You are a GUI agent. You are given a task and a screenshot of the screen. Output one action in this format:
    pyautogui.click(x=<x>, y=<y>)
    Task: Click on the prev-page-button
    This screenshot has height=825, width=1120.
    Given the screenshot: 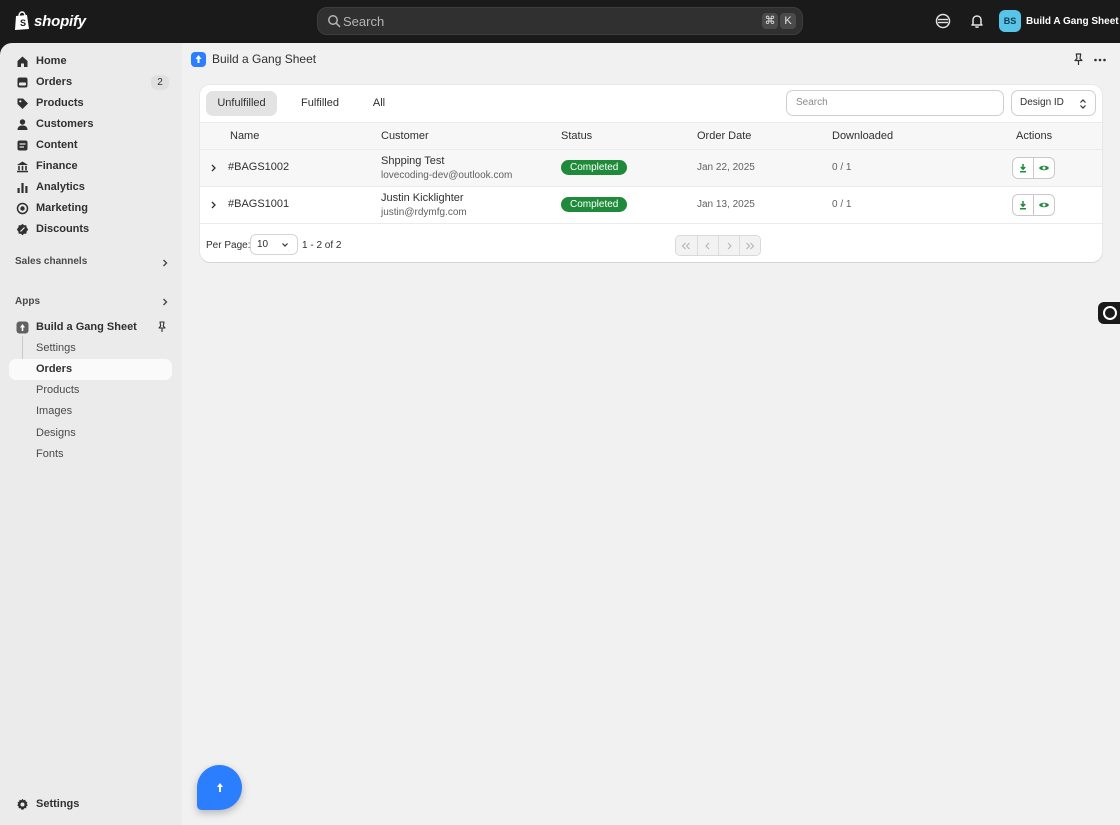 What is the action you would take?
    pyautogui.click(x=707, y=245)
    